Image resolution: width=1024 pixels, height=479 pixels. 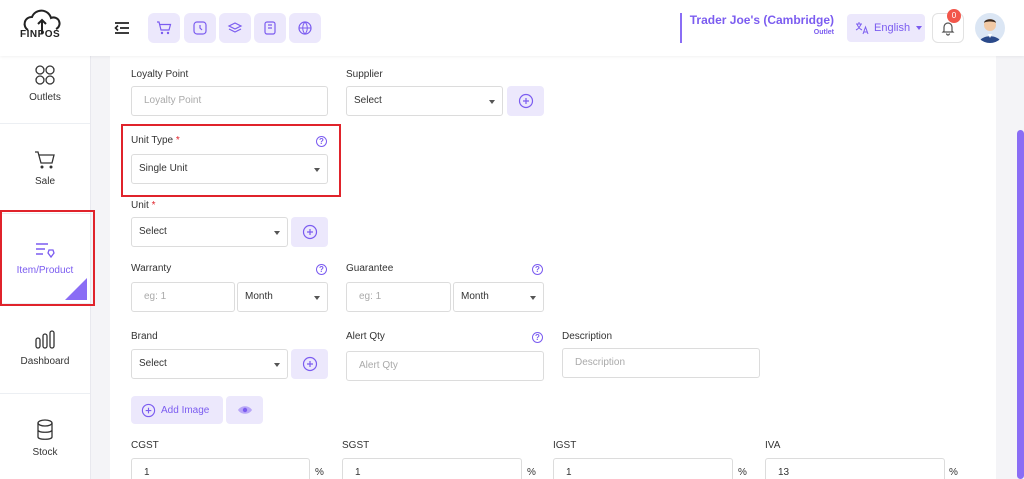 I want to click on eye-icon, so click(x=244, y=410).